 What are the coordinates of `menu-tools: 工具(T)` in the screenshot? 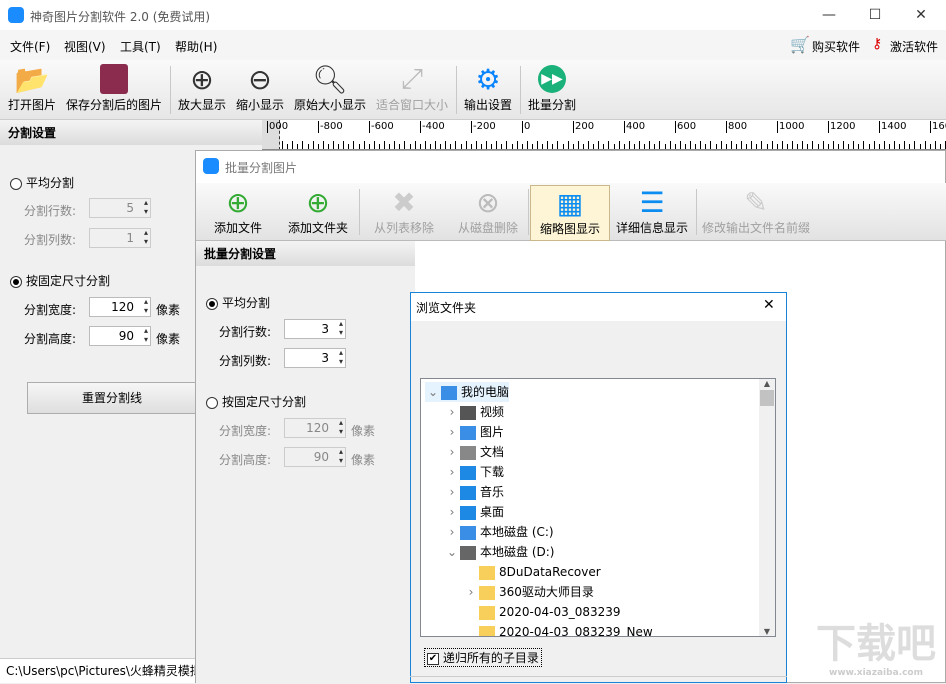 It's located at (140, 46).